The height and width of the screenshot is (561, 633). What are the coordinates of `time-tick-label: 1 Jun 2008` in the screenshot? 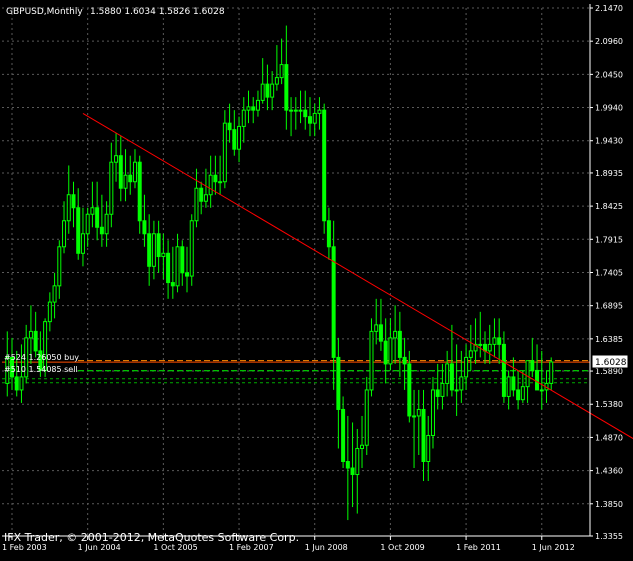 It's located at (326, 547).